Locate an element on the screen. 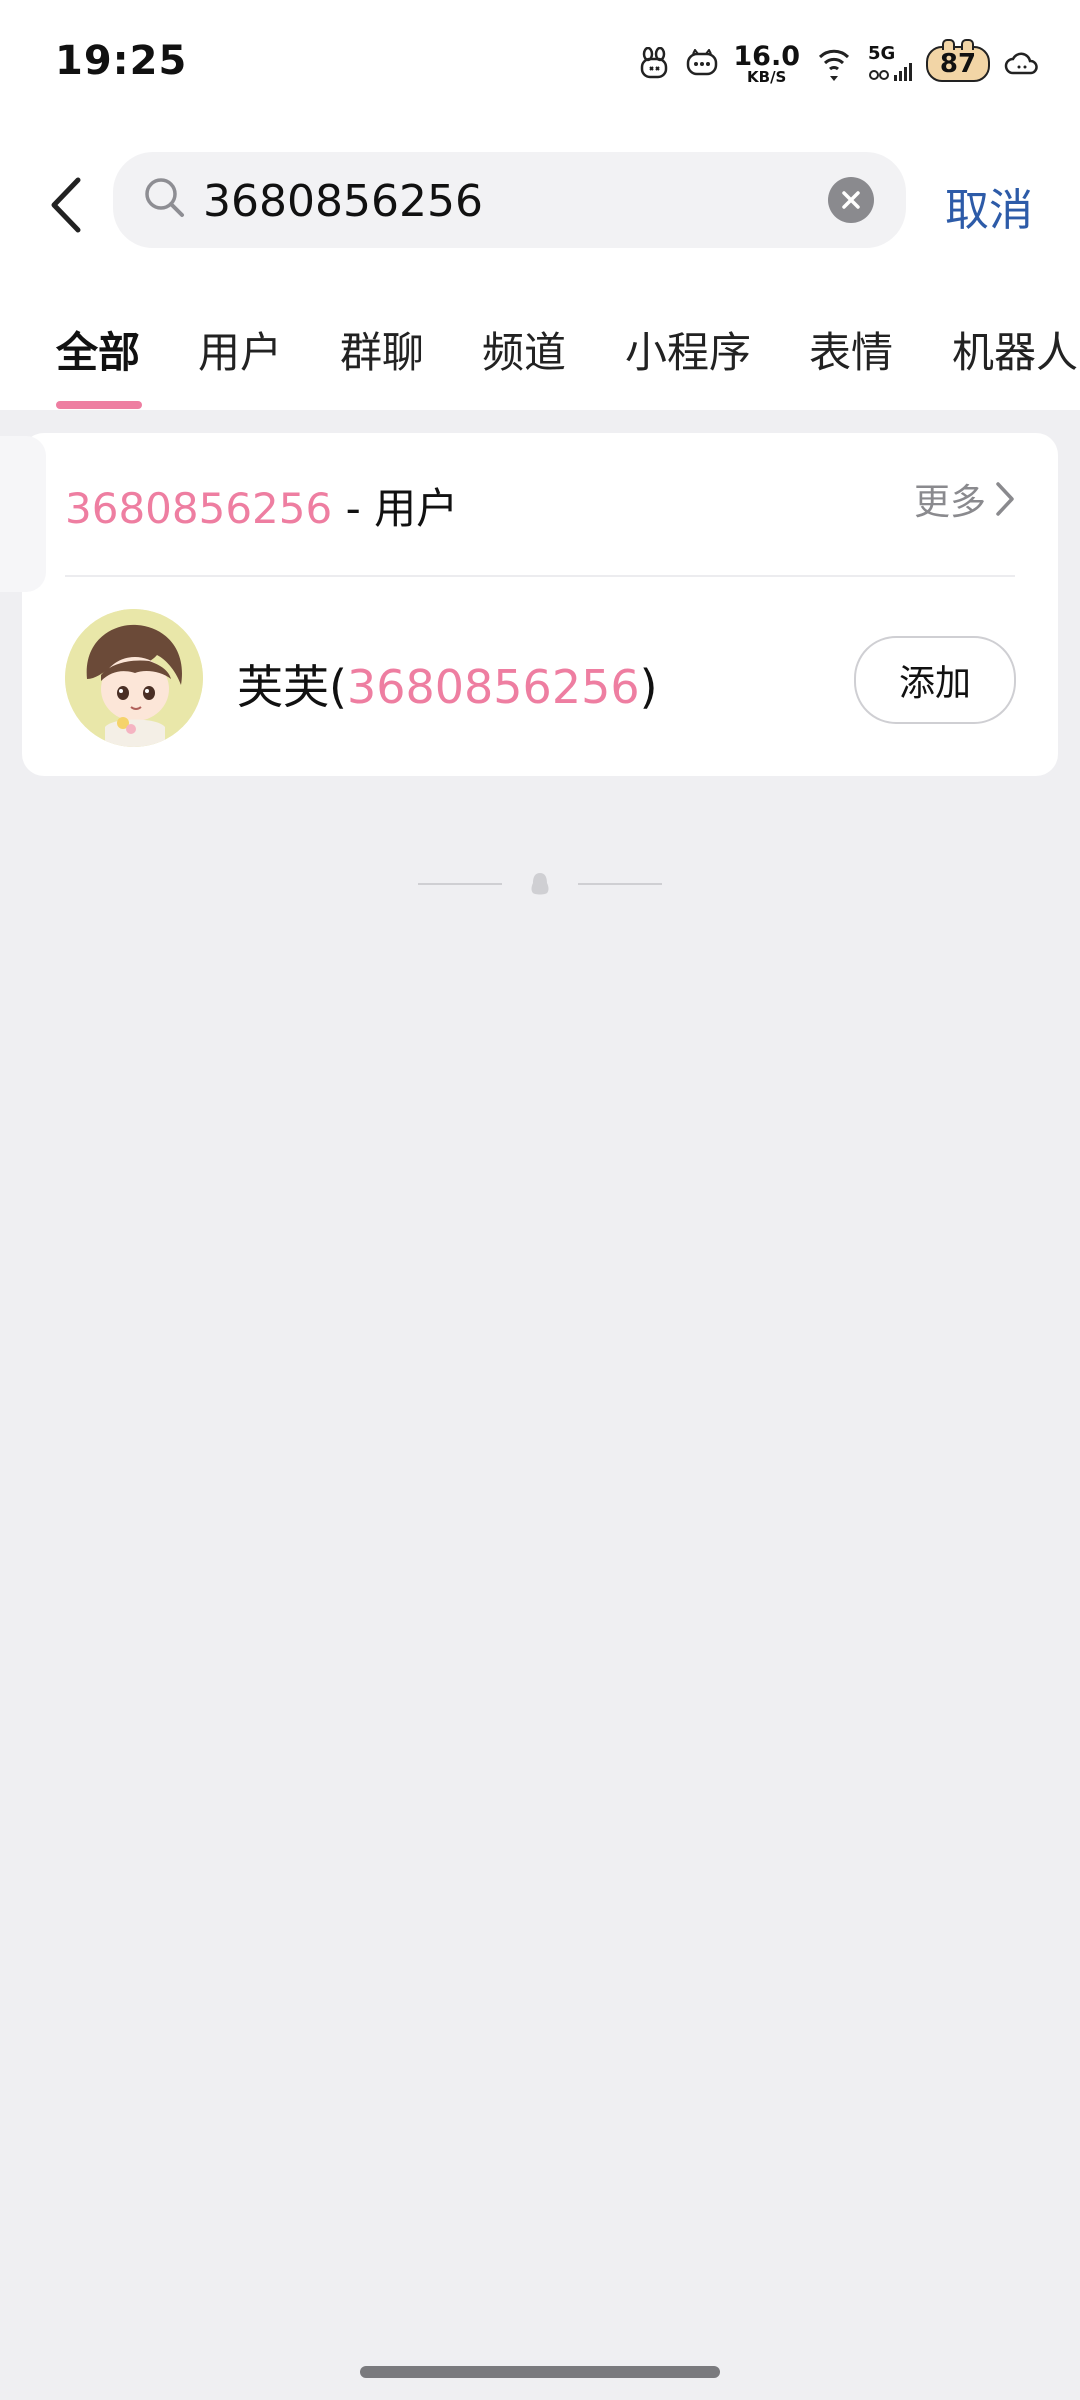 The image size is (1080, 2400). cancel-button: 取消 is located at coordinates (989, 206).